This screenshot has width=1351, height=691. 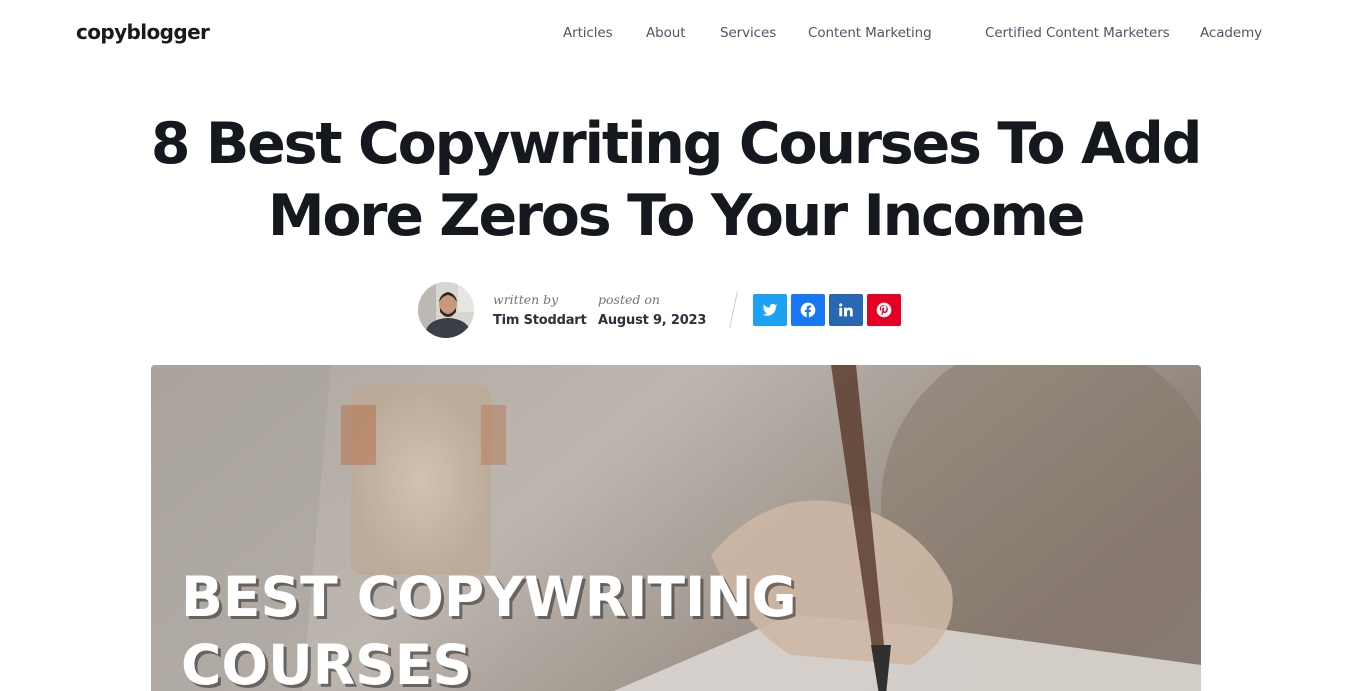 What do you see at coordinates (870, 33) in the screenshot?
I see `nav-item-content-marketing: Content Marketing` at bounding box center [870, 33].